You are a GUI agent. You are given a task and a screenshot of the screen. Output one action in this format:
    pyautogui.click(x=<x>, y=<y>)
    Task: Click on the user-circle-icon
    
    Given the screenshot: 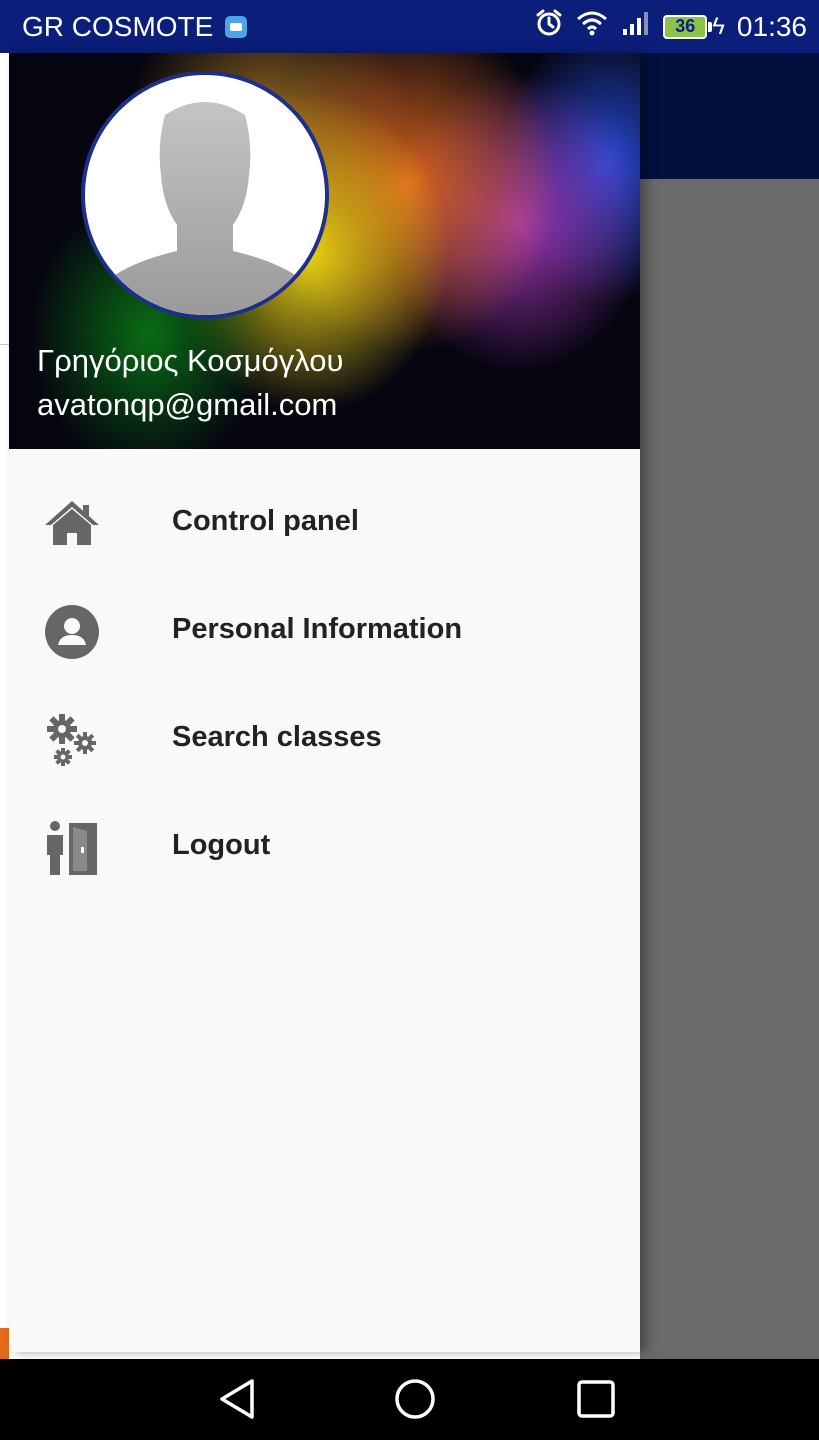 What is the action you would take?
    pyautogui.click(x=72, y=632)
    